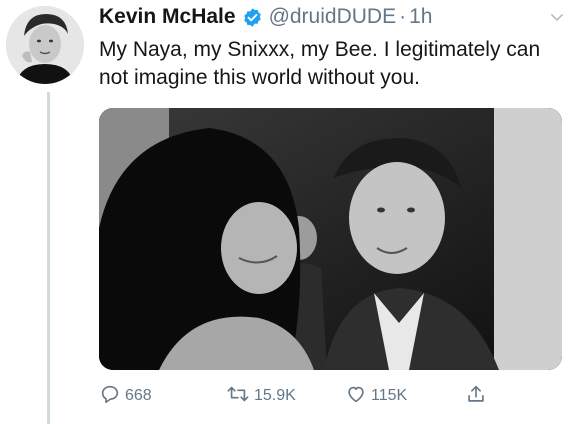 Image resolution: width=576 pixels, height=424 pixels. Describe the element at coordinates (358, 396) in the screenshot. I see `heart-icon` at that location.